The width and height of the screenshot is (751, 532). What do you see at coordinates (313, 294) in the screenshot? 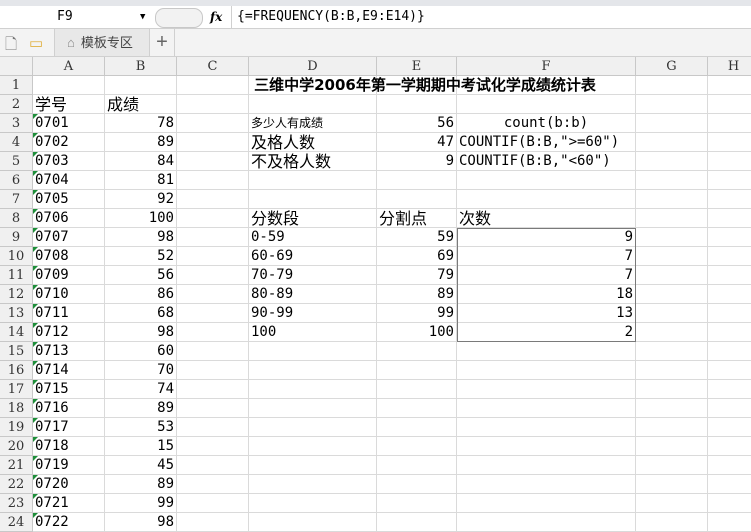
I see `cell-D12: 80-89` at bounding box center [313, 294].